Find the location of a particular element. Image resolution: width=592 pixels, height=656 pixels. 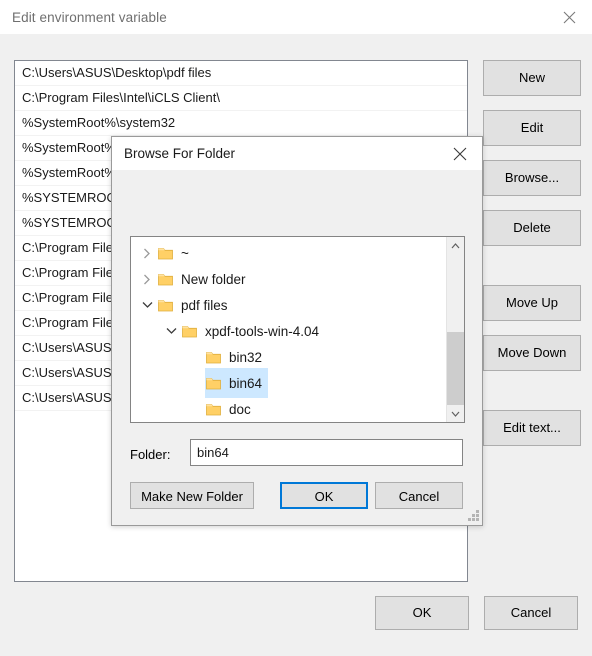

browse-dialog-titlebar: Browse For Folder is located at coordinates (297, 153).